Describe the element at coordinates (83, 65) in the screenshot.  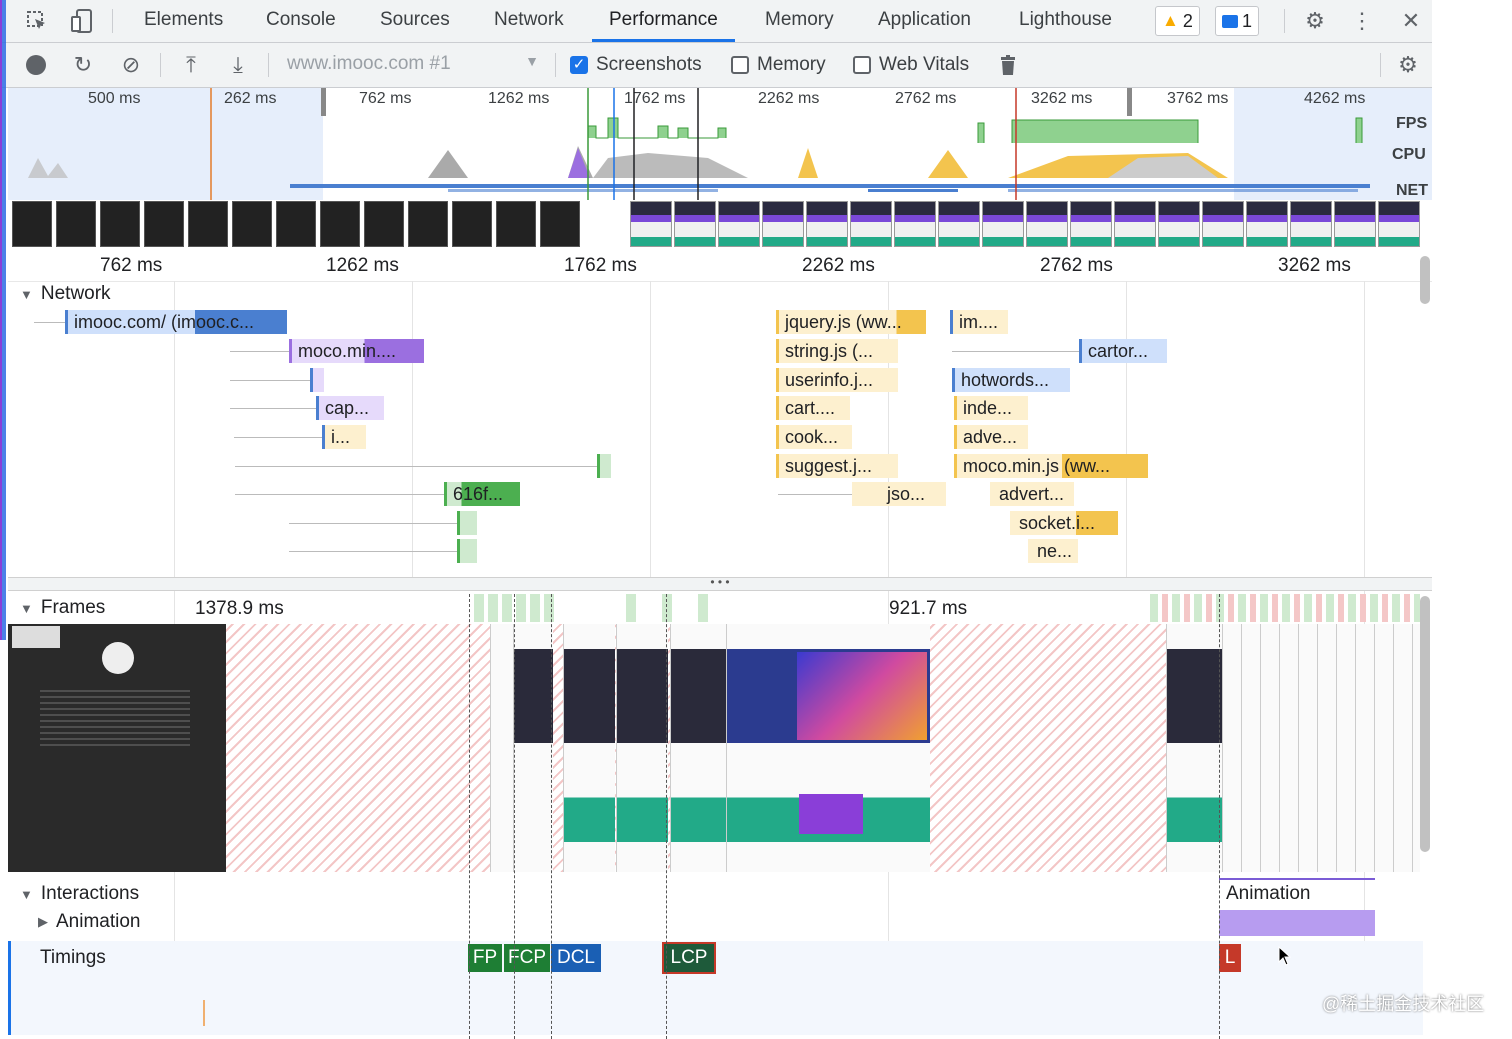
I see `reload-profile-button: ↻` at that location.